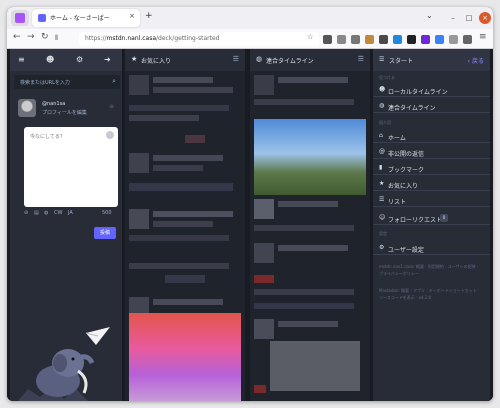  Describe the element at coordinates (86, 18) in the screenshot. I see `active-tab: ホーム - なーさーばー ×` at that location.